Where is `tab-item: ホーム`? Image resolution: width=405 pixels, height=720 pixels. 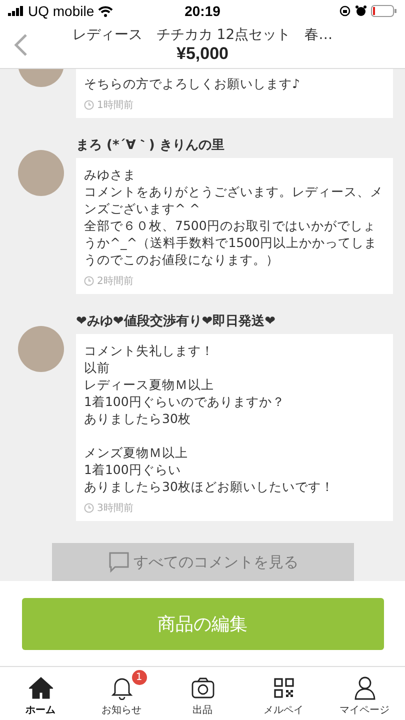
tab-item: ホーム is located at coordinates (41, 693).